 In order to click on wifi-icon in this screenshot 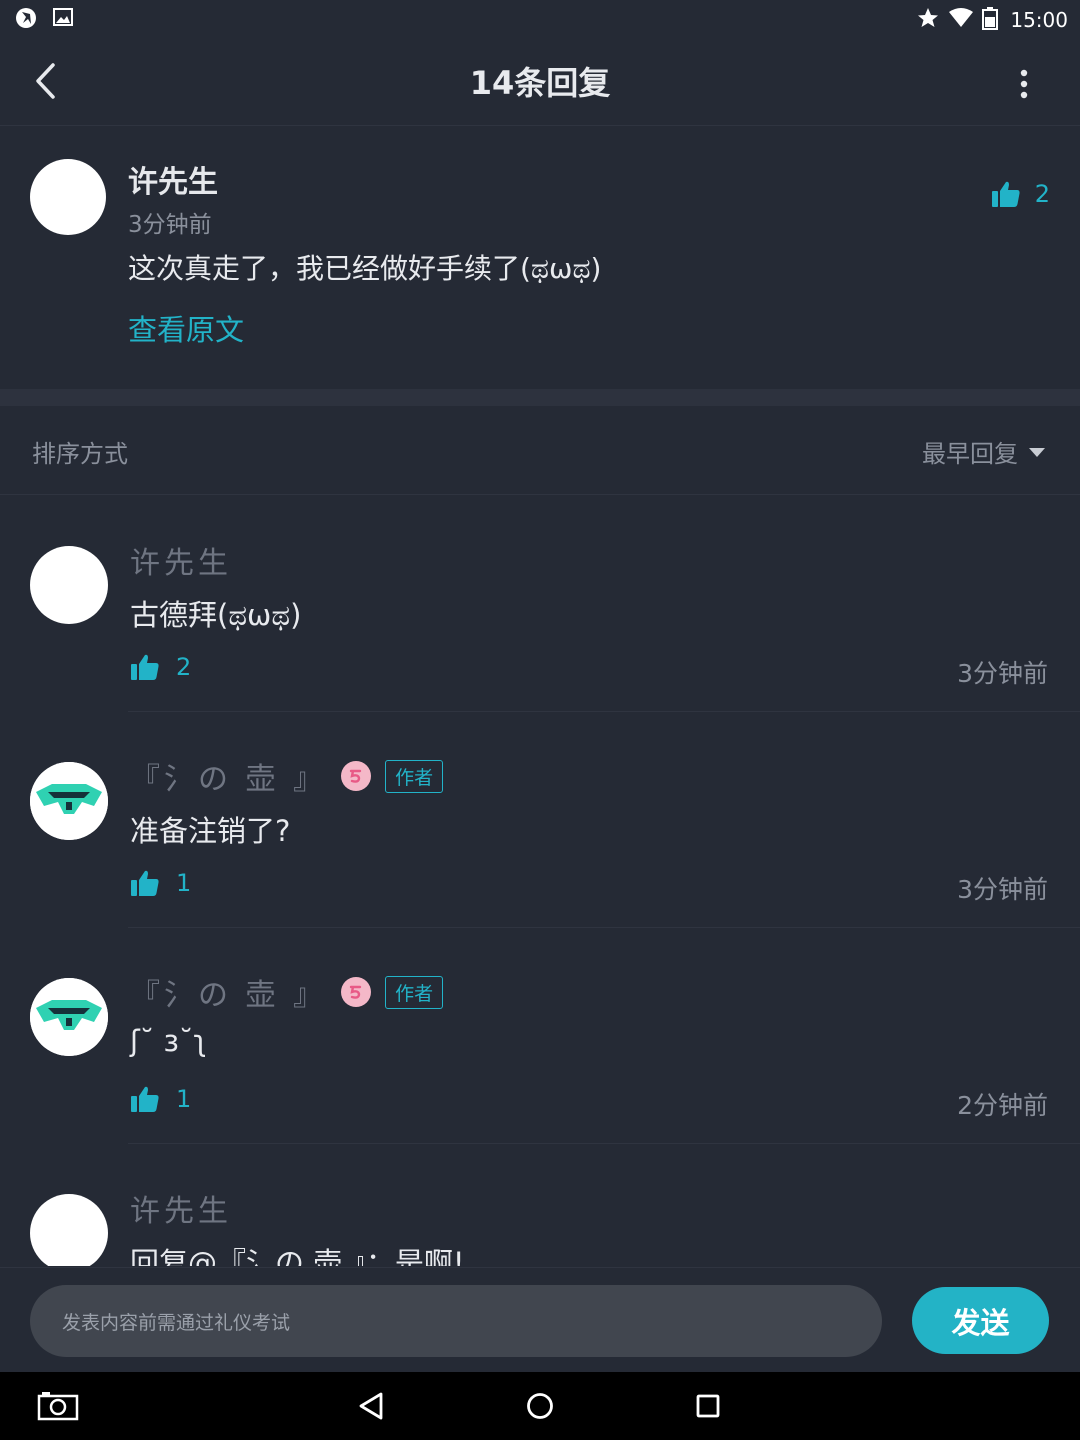, I will do `click(961, 20)`.